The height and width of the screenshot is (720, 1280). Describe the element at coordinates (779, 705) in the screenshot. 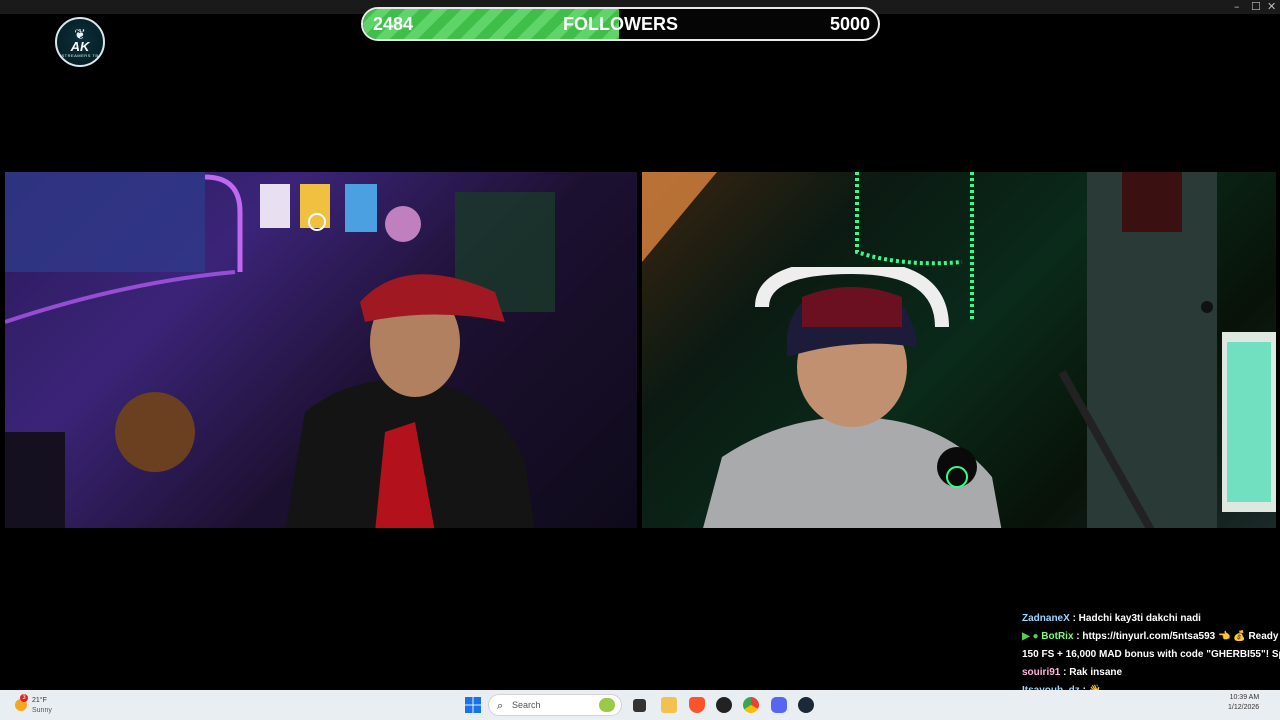

I see `discord-icon` at that location.